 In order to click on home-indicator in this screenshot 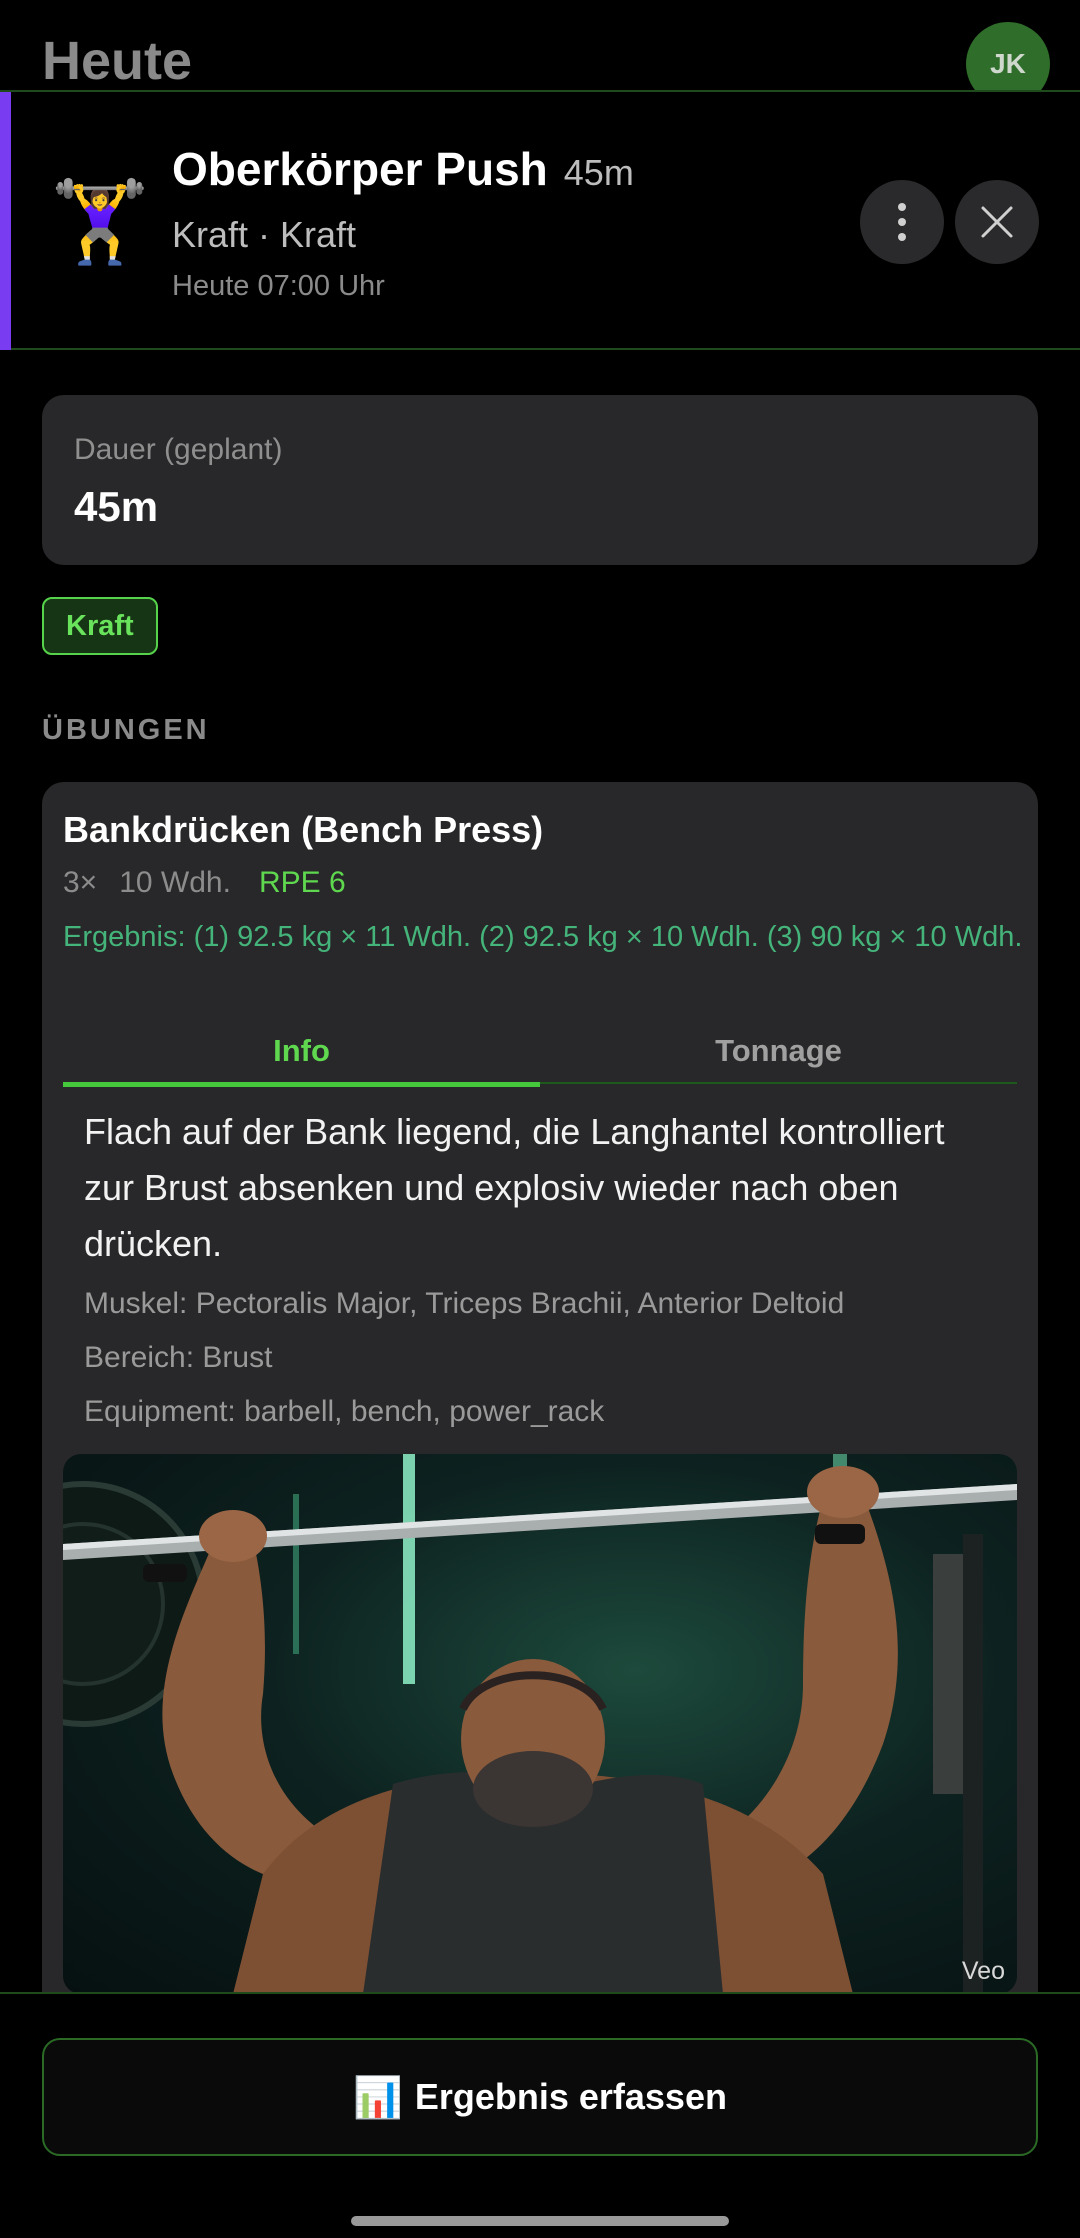, I will do `click(540, 2221)`.